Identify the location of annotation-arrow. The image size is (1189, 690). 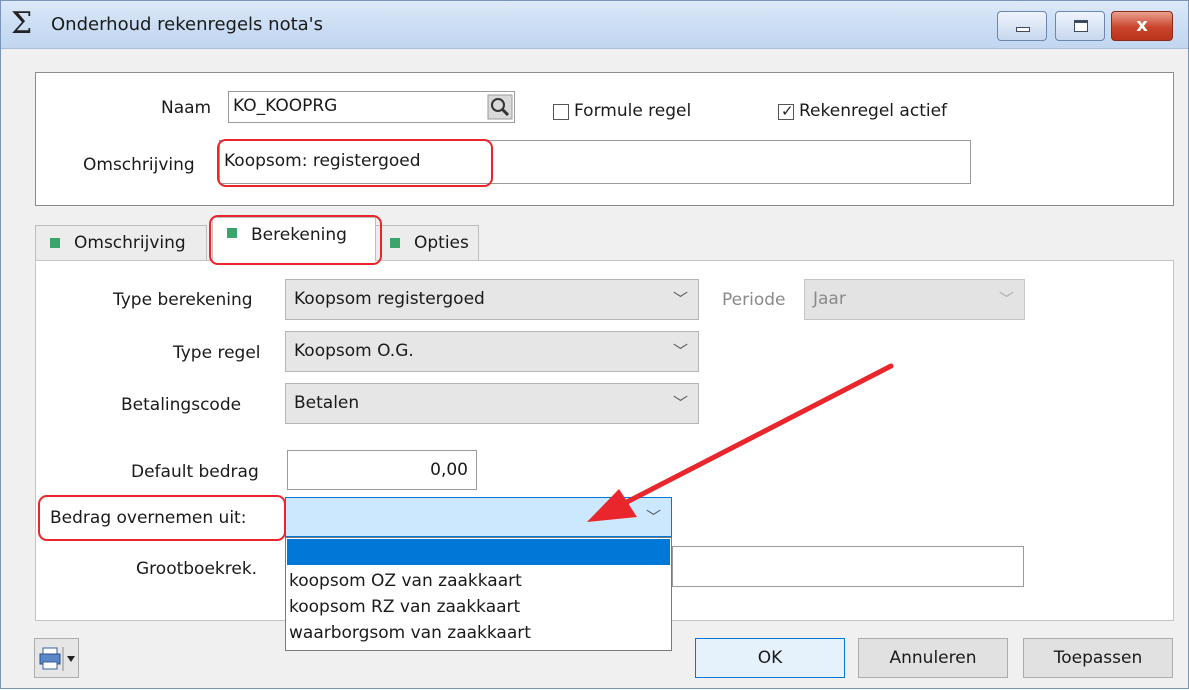
(740, 442).